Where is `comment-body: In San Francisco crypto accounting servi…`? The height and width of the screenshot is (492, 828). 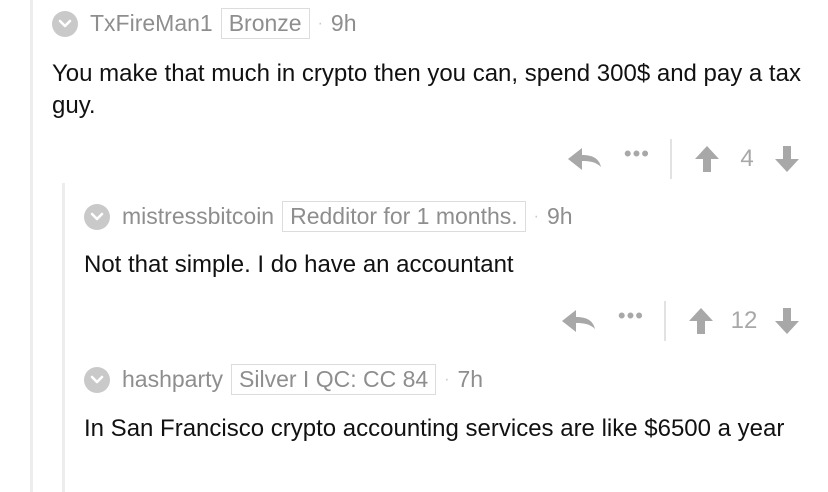 comment-body: In San Francisco crypto accounting servi… is located at coordinates (434, 428).